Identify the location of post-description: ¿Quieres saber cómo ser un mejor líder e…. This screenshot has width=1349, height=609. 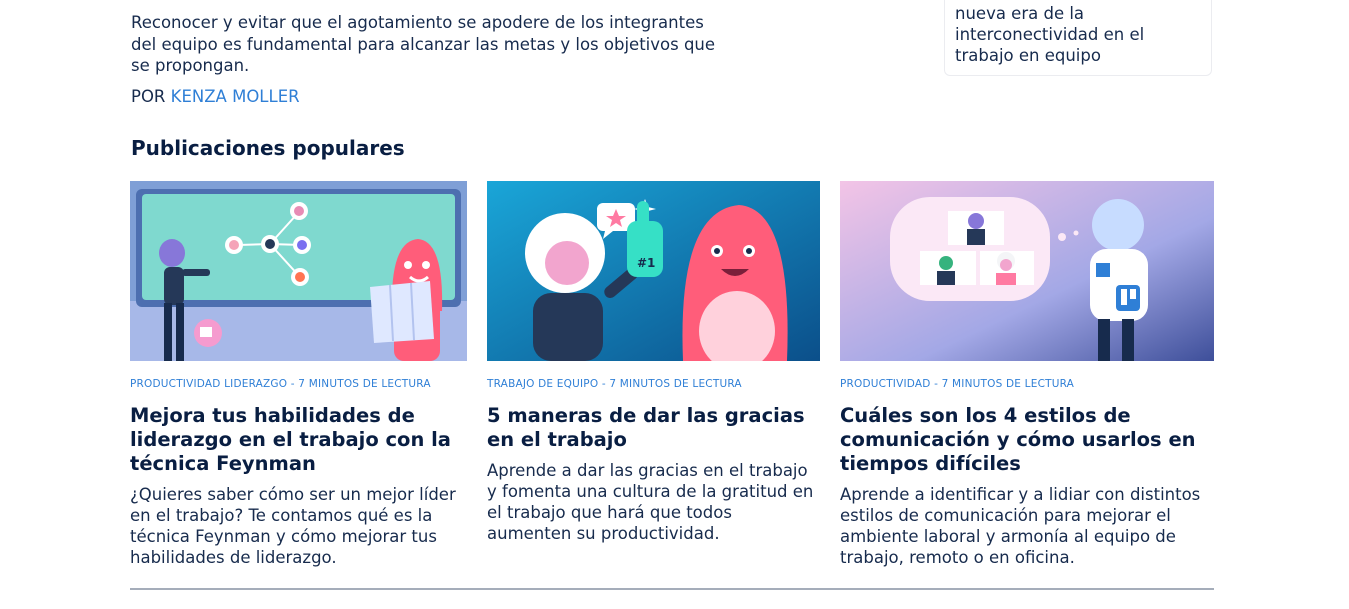
(293, 526).